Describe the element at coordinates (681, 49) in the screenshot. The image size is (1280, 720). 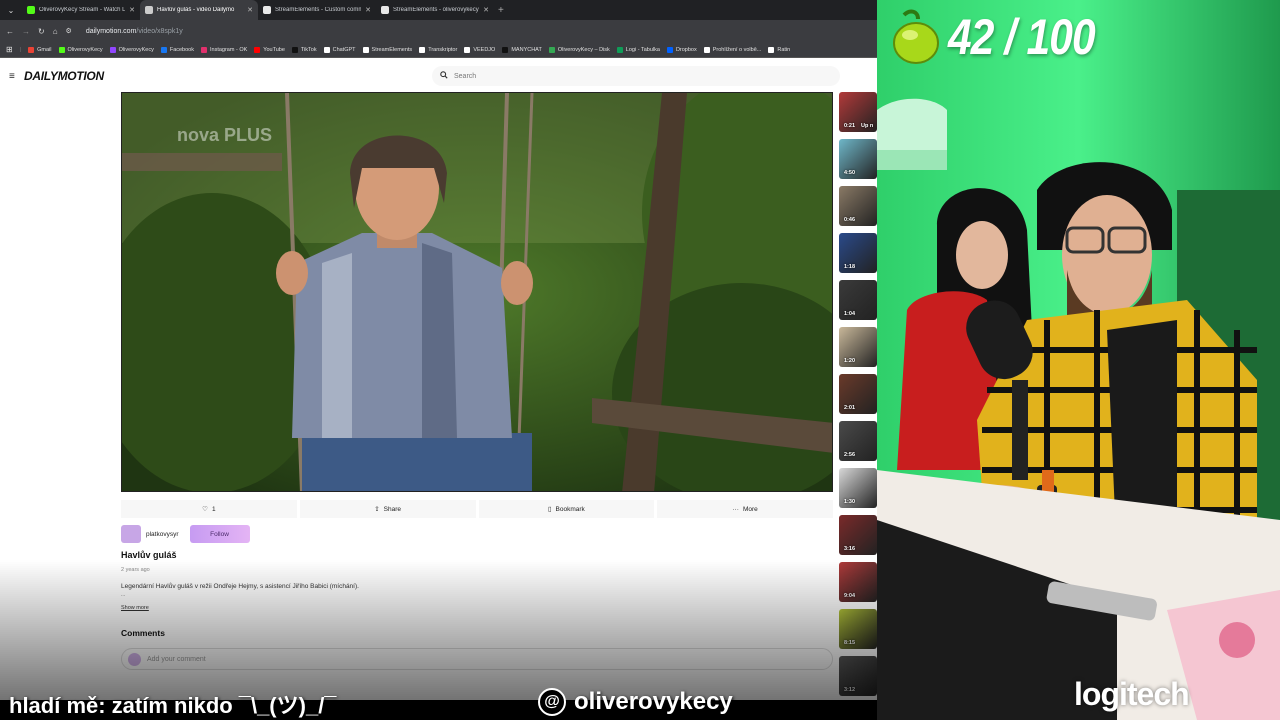
I see `bookmark-item: Dropbox` at that location.